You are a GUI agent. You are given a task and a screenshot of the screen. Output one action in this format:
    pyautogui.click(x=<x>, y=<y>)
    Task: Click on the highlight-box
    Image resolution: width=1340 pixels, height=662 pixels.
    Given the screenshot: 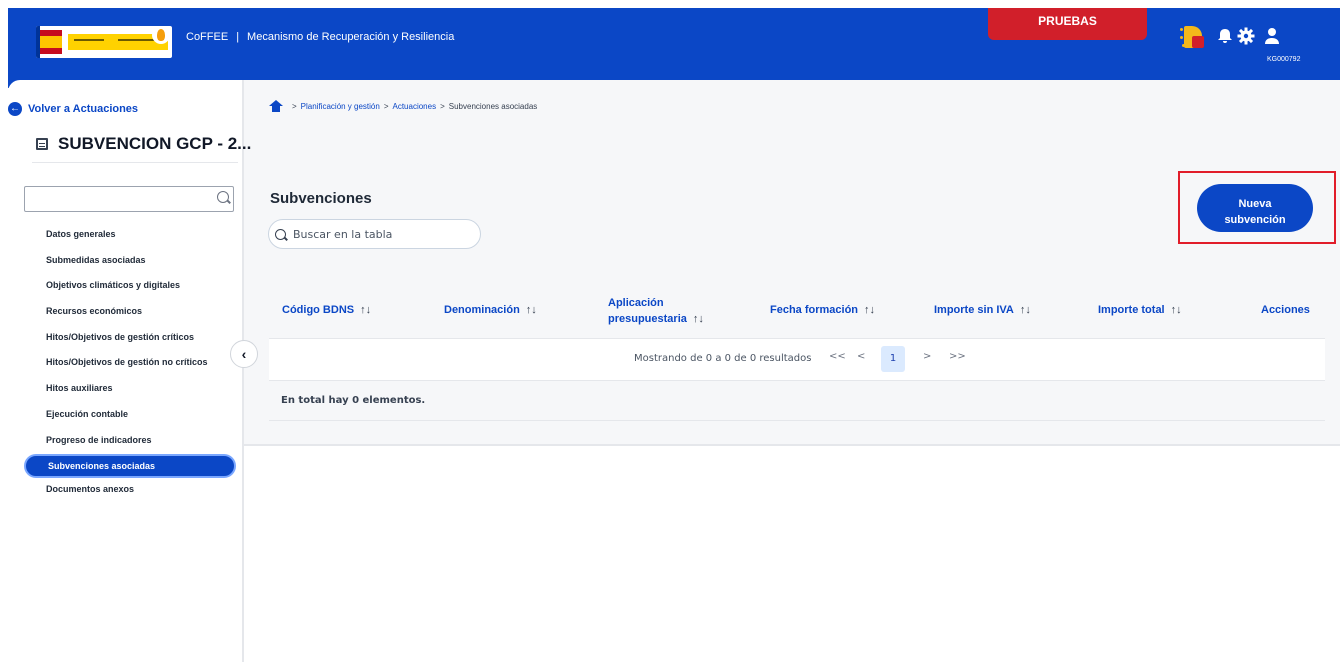 What is the action you would take?
    pyautogui.click(x=1257, y=207)
    